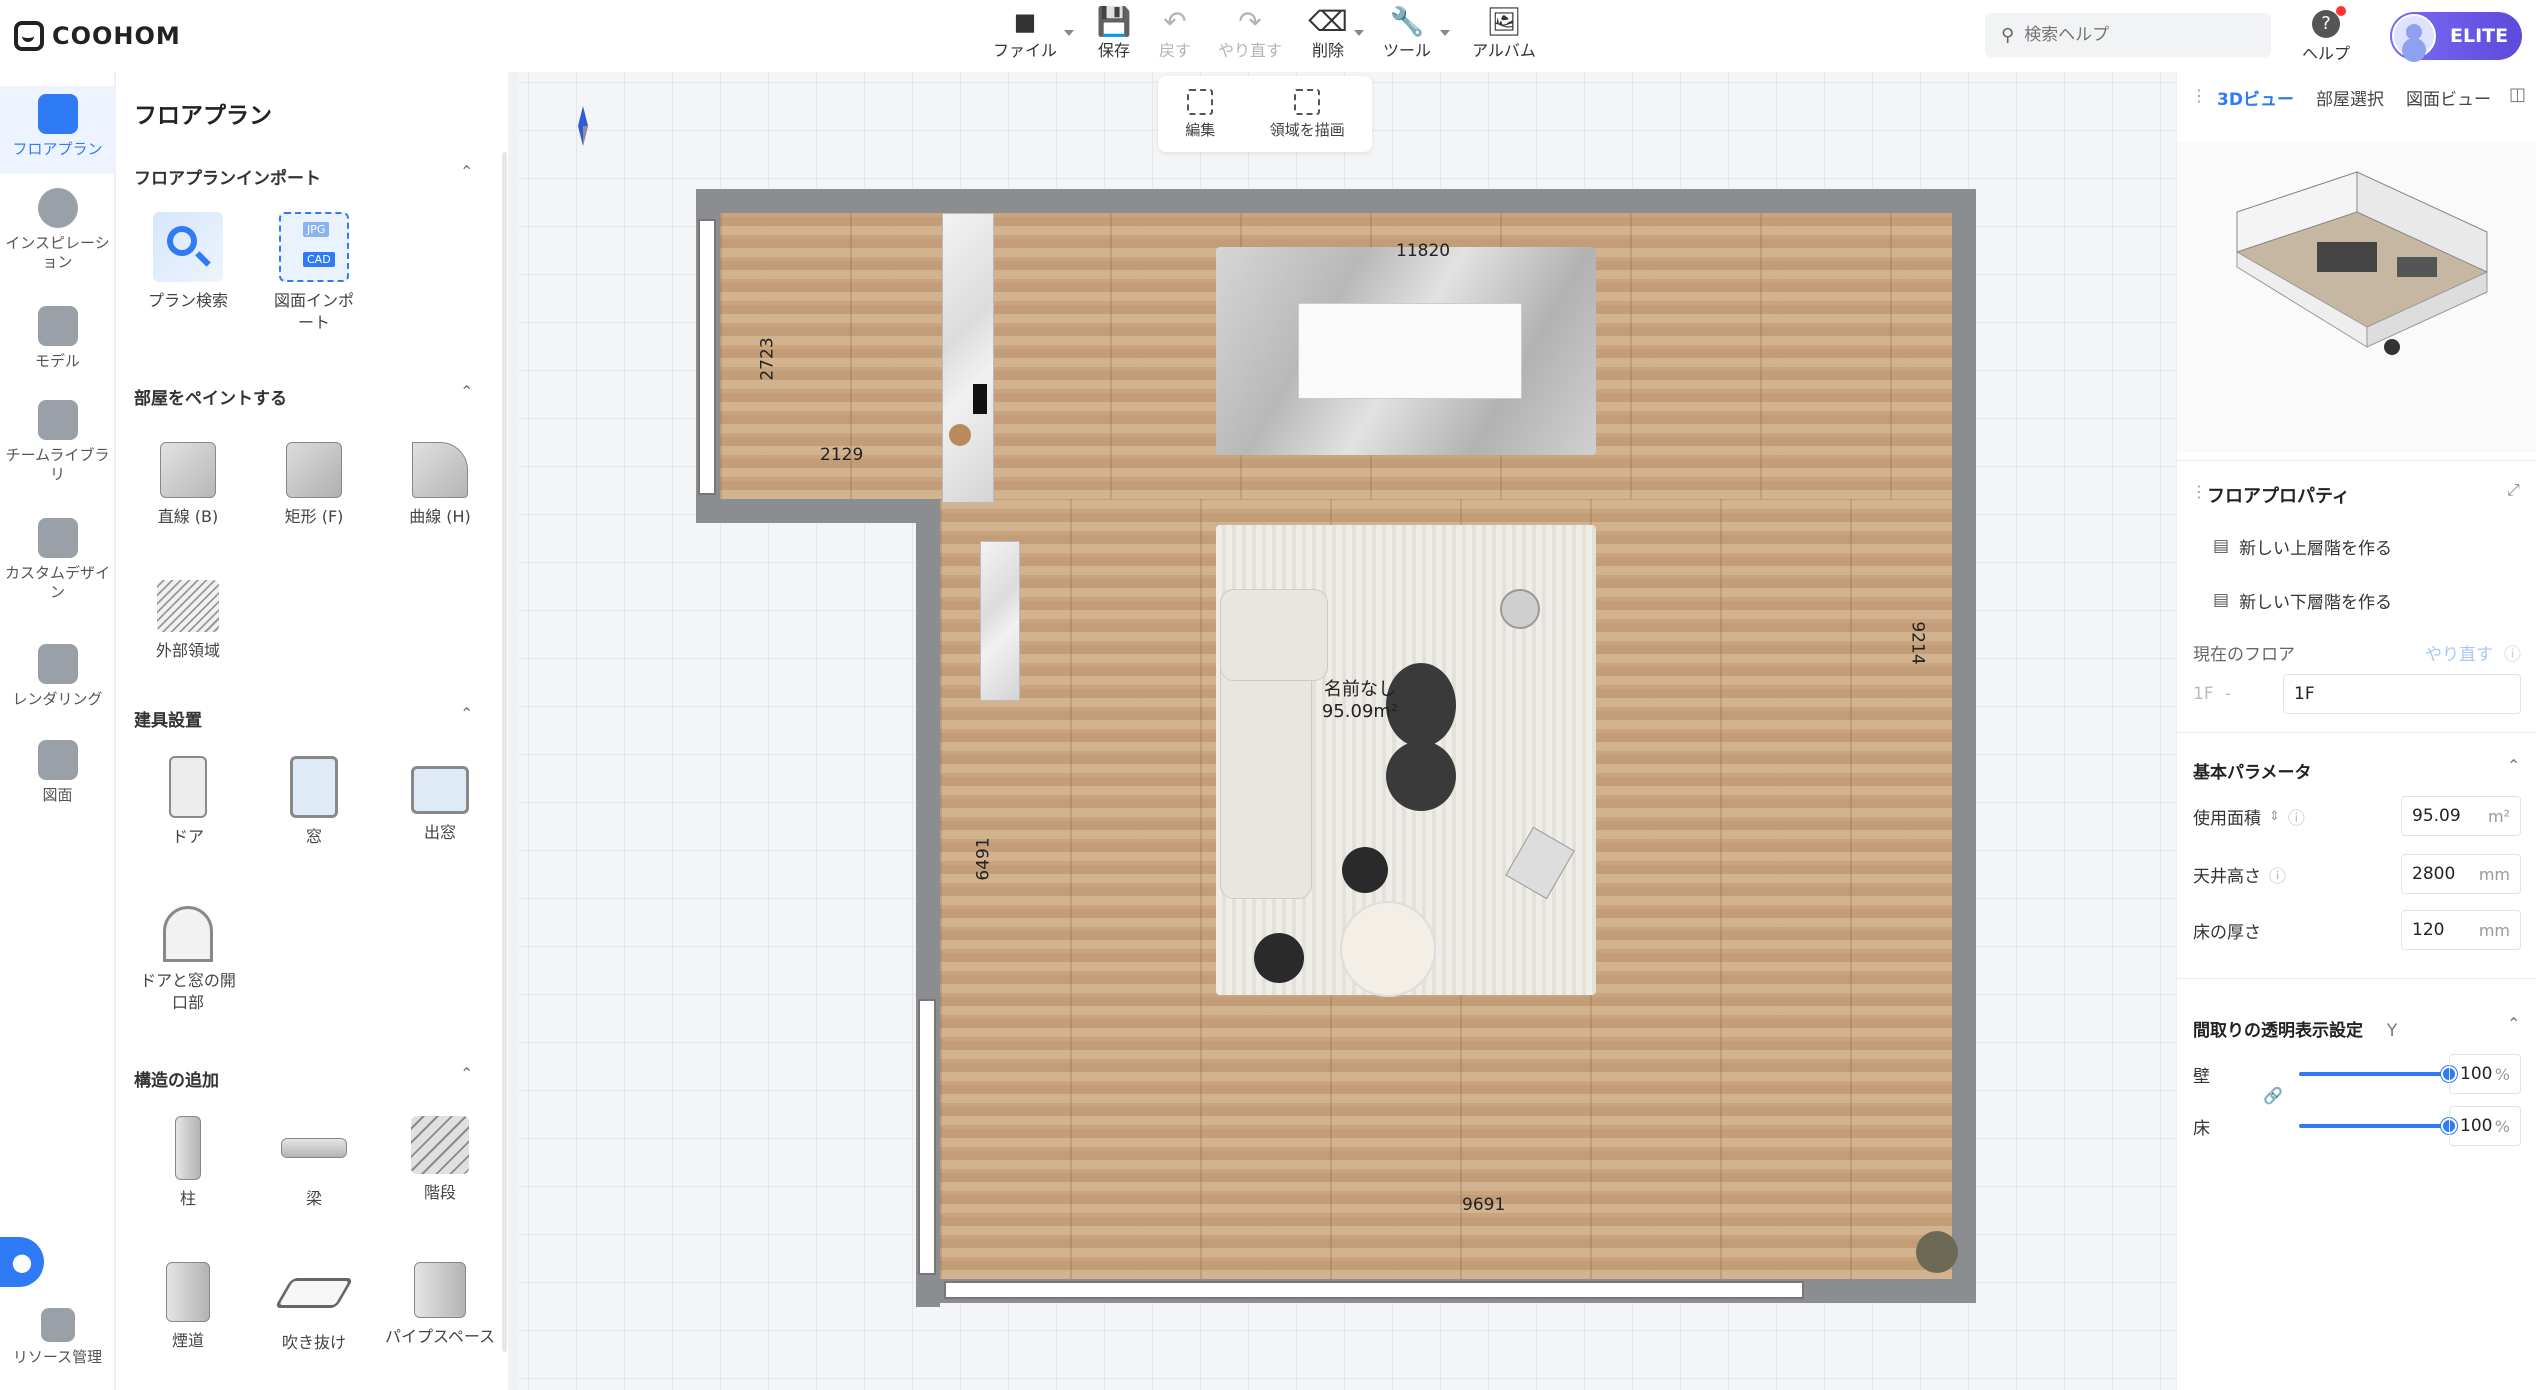  What do you see at coordinates (188, 247) in the screenshot?
I see `magnifier-icon` at bounding box center [188, 247].